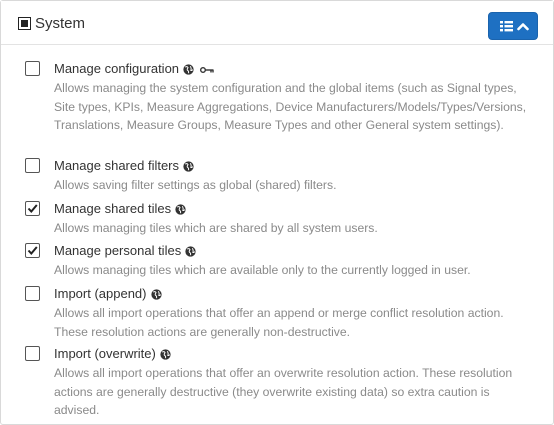  I want to click on collapse-button, so click(513, 26).